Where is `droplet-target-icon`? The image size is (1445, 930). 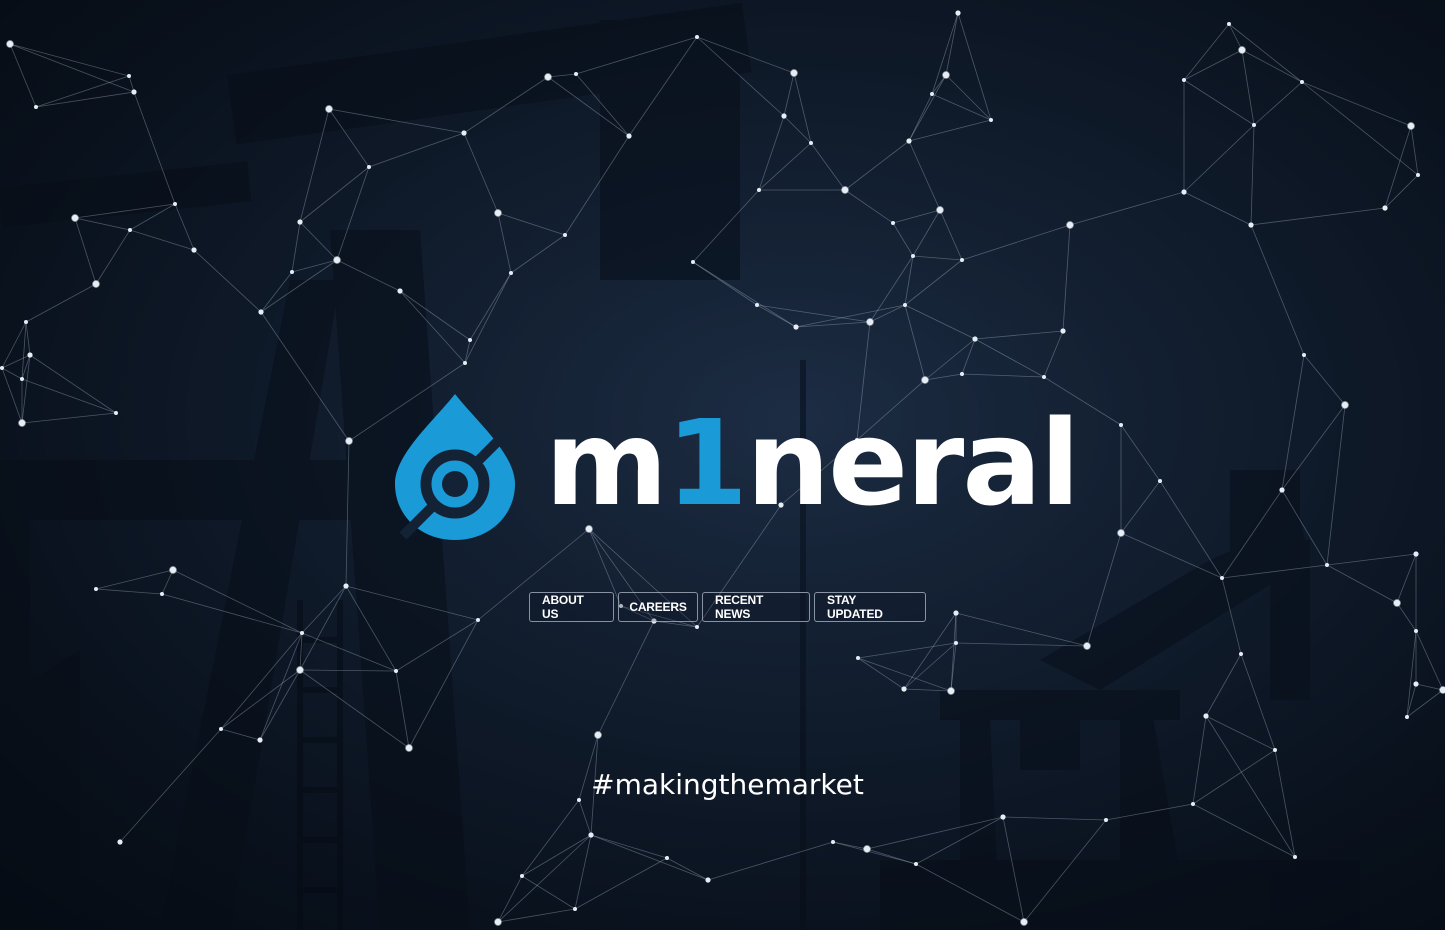 droplet-target-icon is located at coordinates (456, 467).